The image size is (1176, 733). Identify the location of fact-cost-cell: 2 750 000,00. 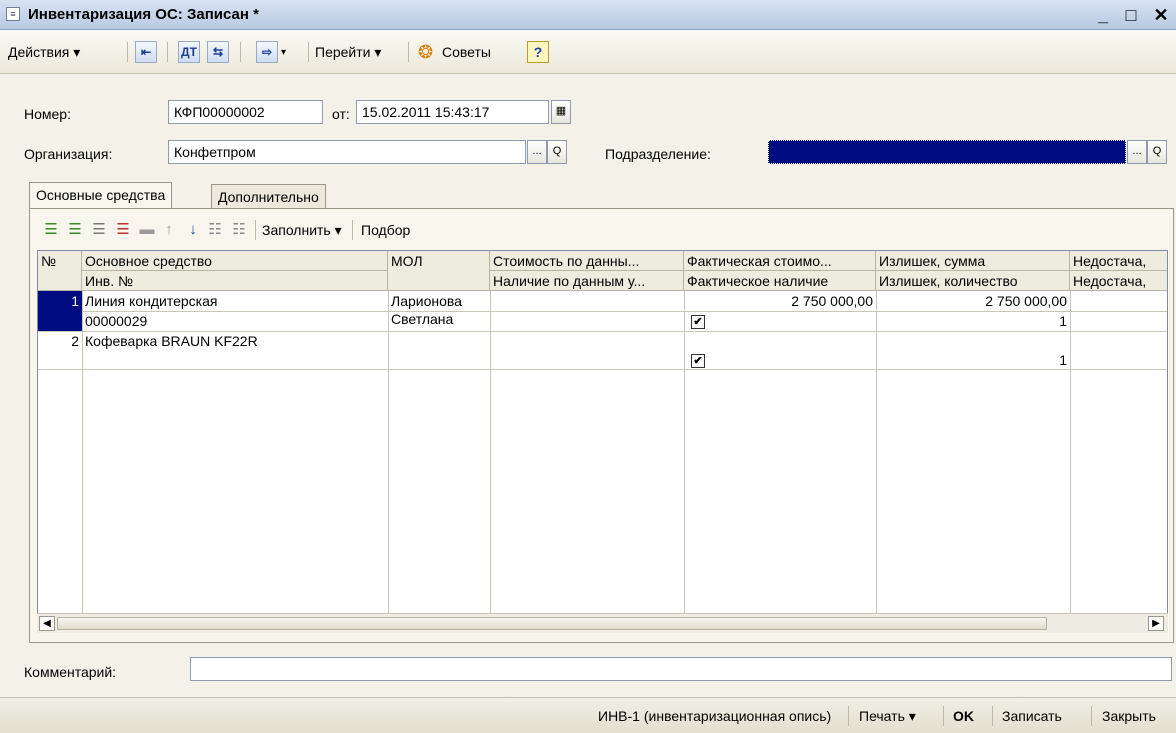
(780, 301).